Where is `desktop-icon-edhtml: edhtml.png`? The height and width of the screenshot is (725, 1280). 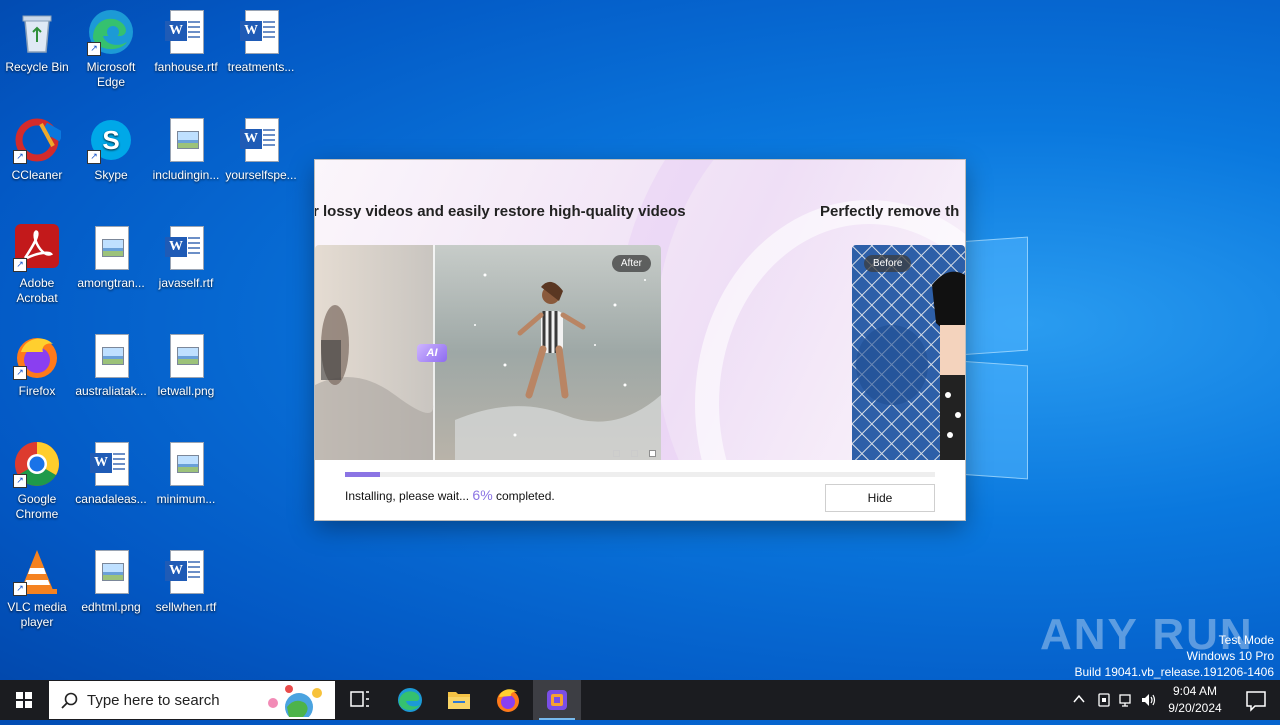 desktop-icon-edhtml: edhtml.png is located at coordinates (111, 581).